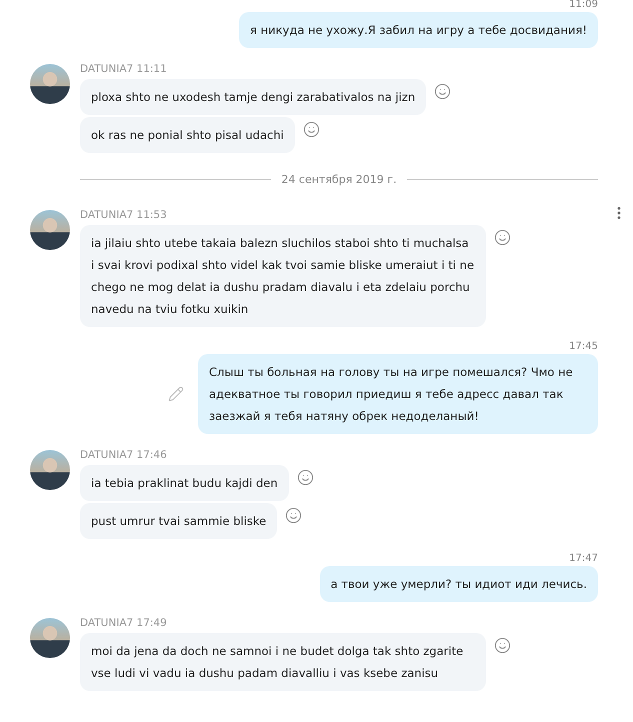  Describe the element at coordinates (253, 97) in the screenshot. I see `message-bubble: ploxa shto ne uxodesh tamje dengi zarabativalos na jizn` at that location.